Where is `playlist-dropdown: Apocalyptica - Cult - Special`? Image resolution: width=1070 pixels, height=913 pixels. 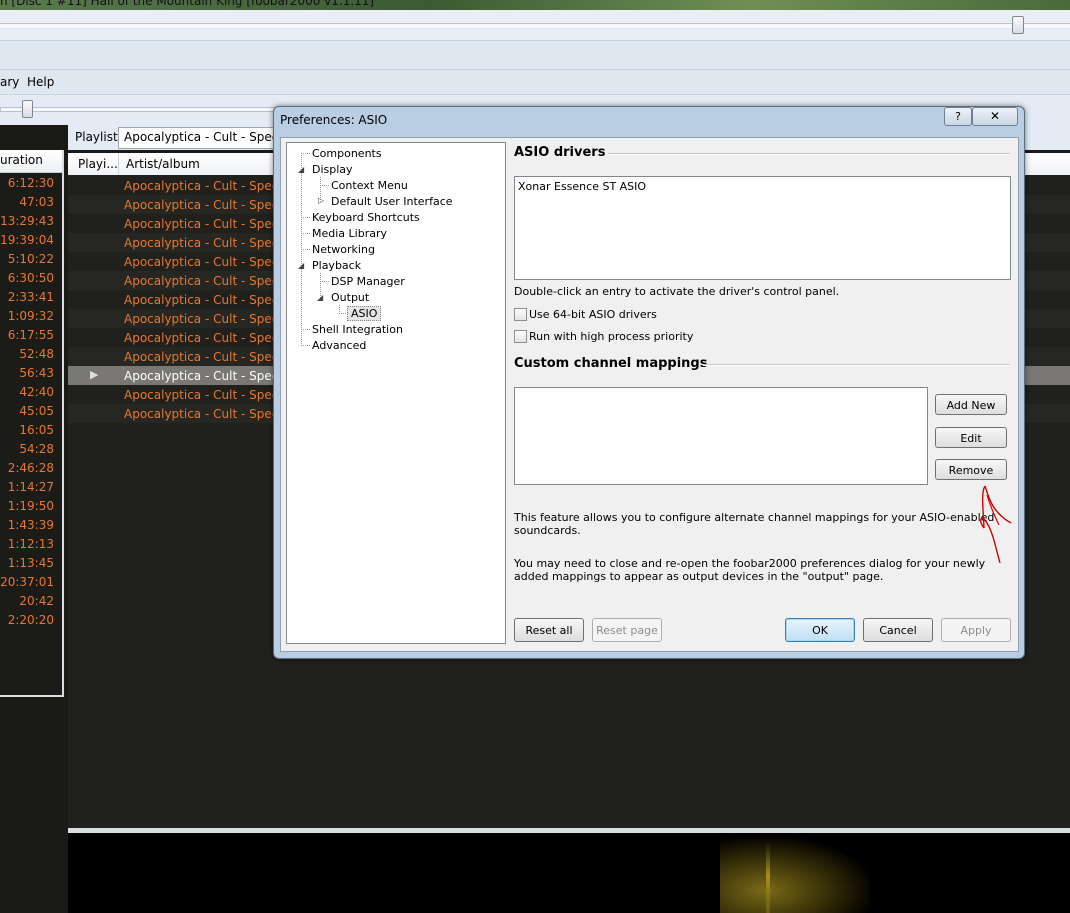 playlist-dropdown: Apocalyptica - Cult - Special is located at coordinates (204, 138).